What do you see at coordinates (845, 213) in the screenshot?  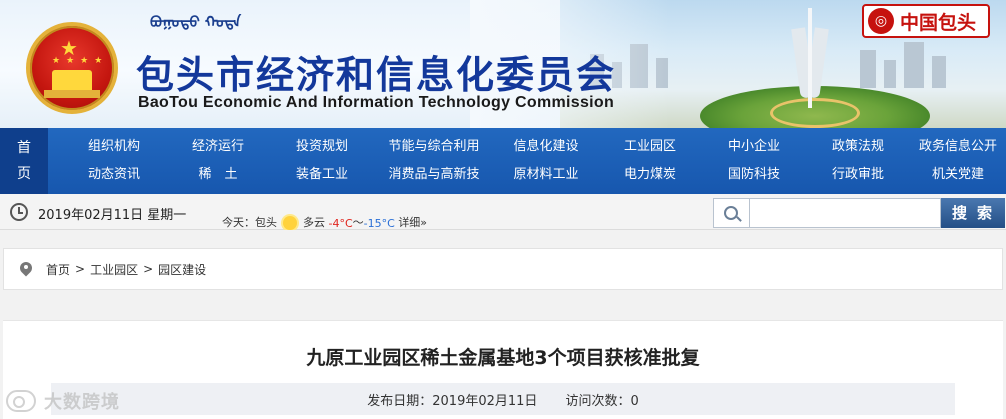 I see `search-input` at bounding box center [845, 213].